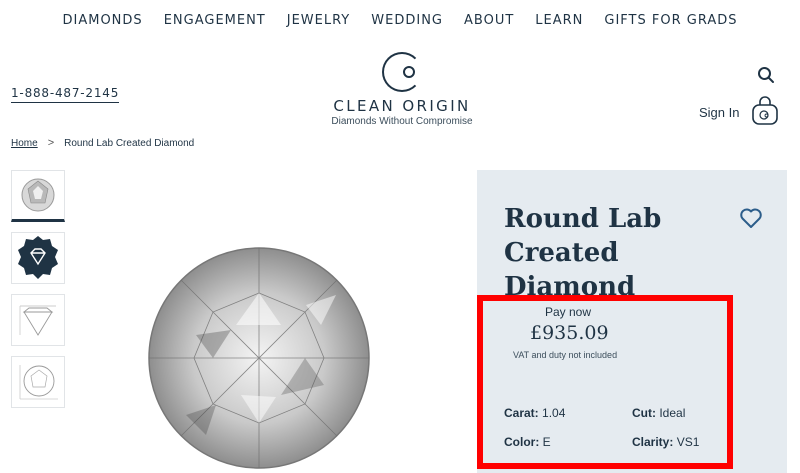 The width and height of the screenshot is (800, 473). Describe the element at coordinates (554, 413) in the screenshot. I see `spec-carat-value: 1.04` at that location.